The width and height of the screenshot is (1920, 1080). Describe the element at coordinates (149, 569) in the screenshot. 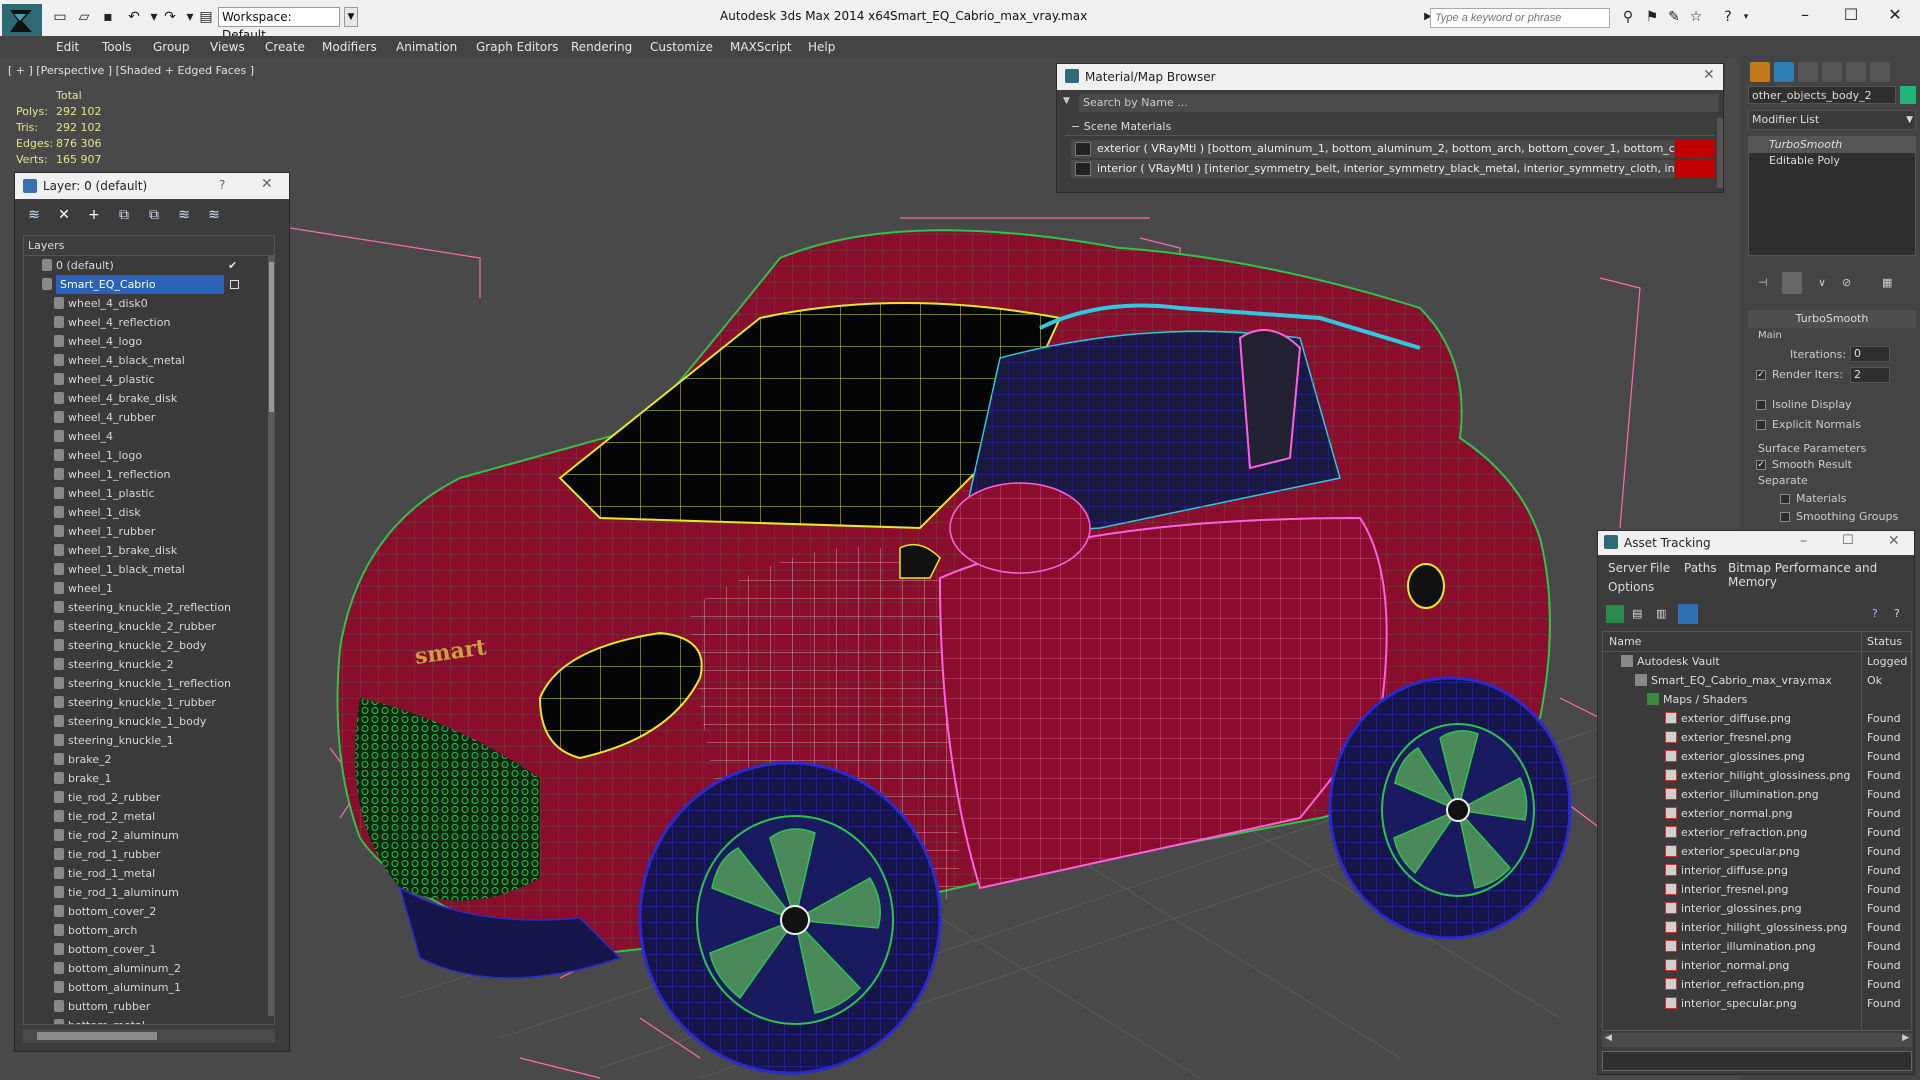

I see `layer-row: wheel_1_black_metal` at that location.